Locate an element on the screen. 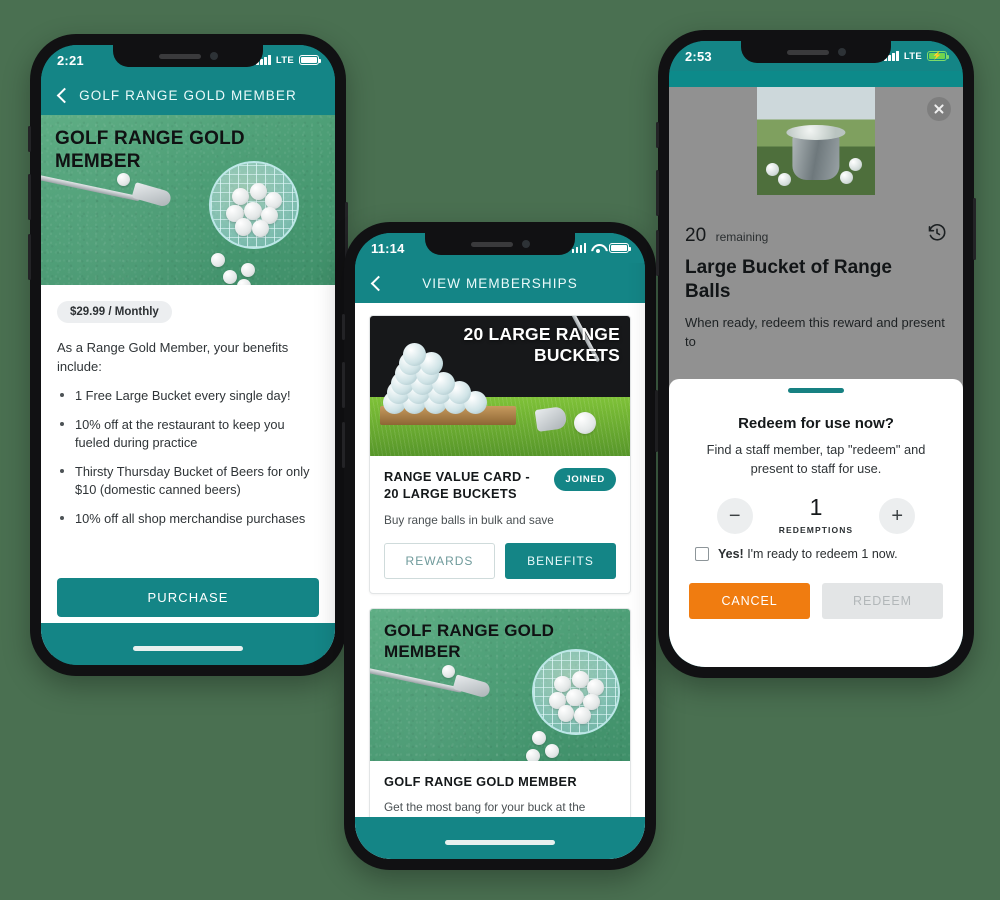  phone1-notch-contents is located at coordinates (188, 56).